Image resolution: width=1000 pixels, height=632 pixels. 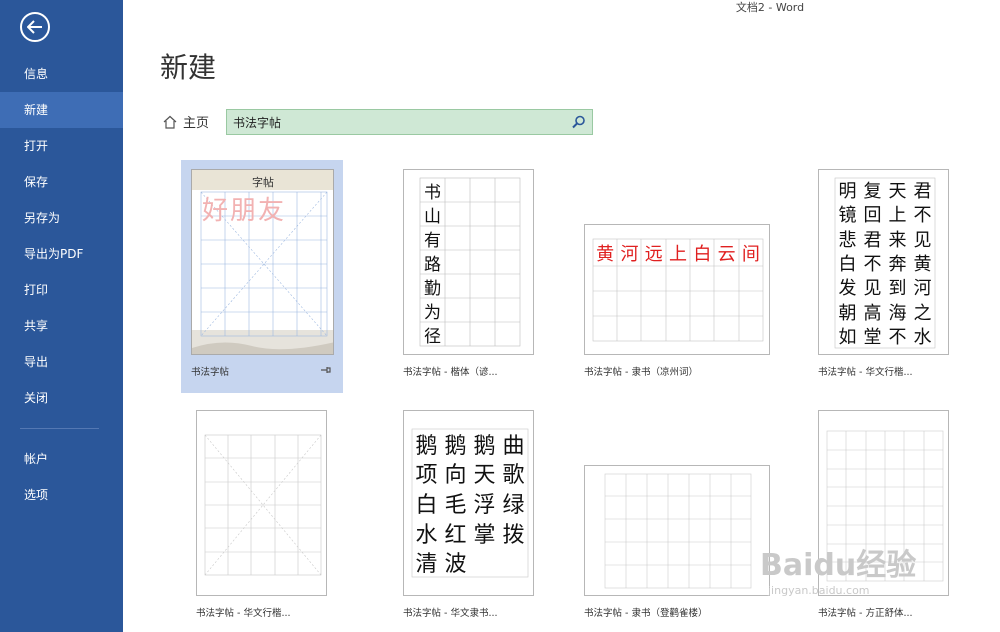 I want to click on template-char: 项, so click(x=426, y=476).